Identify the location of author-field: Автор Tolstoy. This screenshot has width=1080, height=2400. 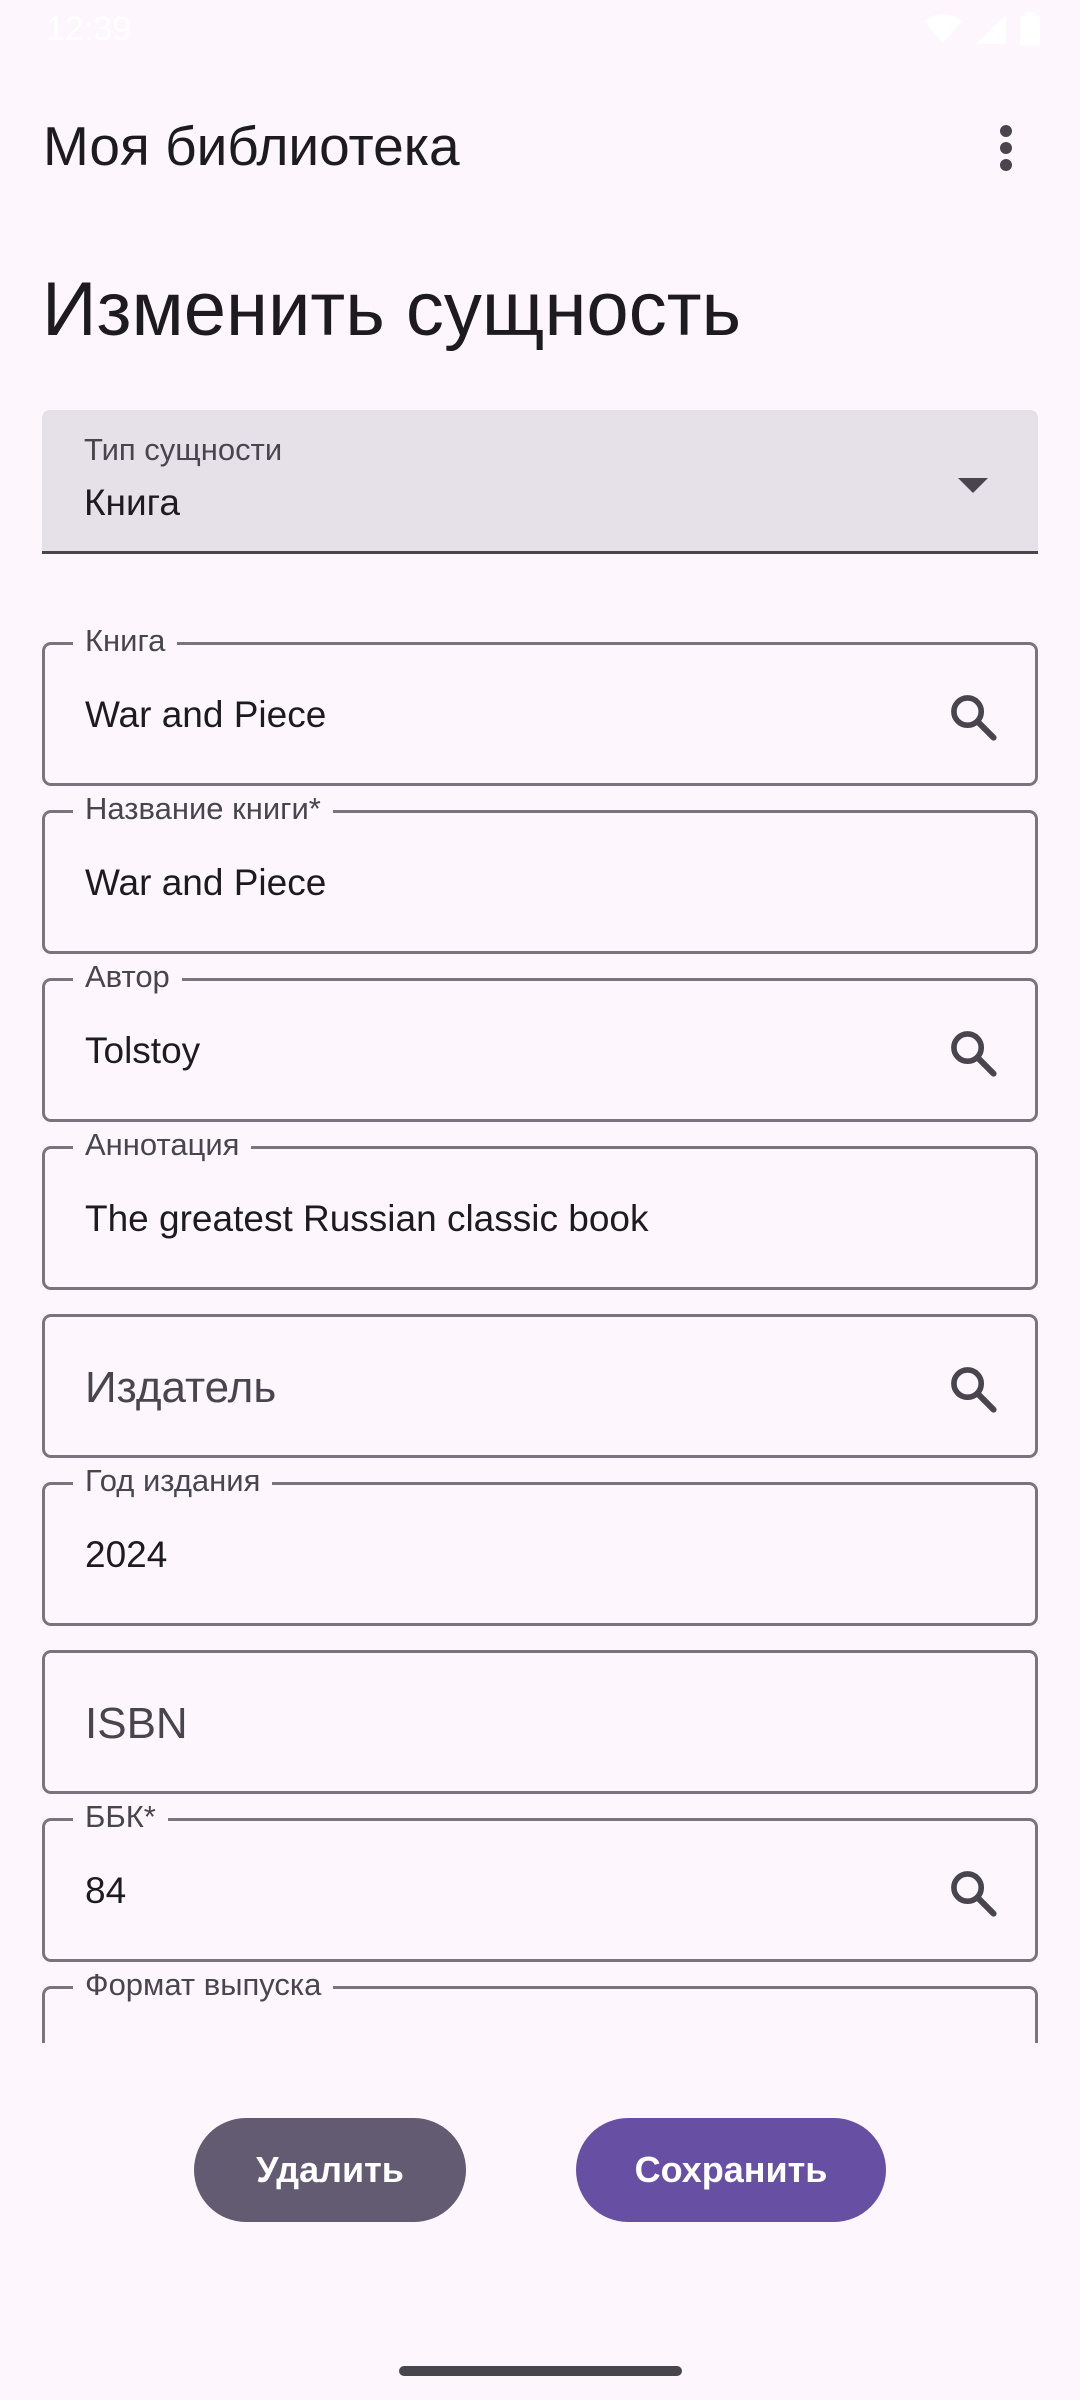
(540, 1039).